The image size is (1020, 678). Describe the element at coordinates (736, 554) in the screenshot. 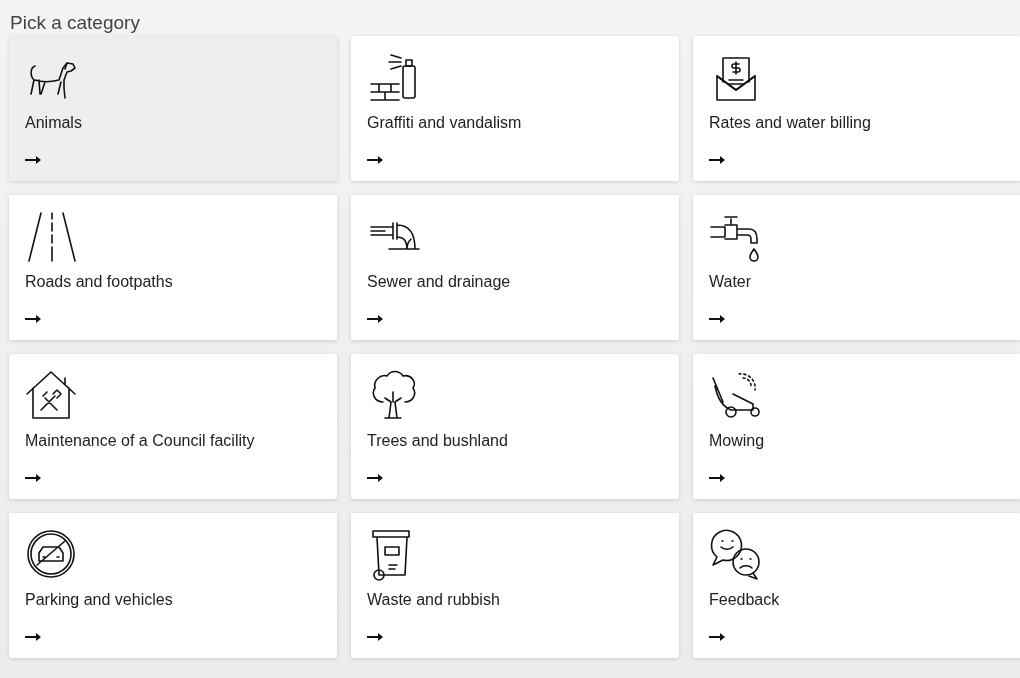

I see `chat-faces-icon` at that location.